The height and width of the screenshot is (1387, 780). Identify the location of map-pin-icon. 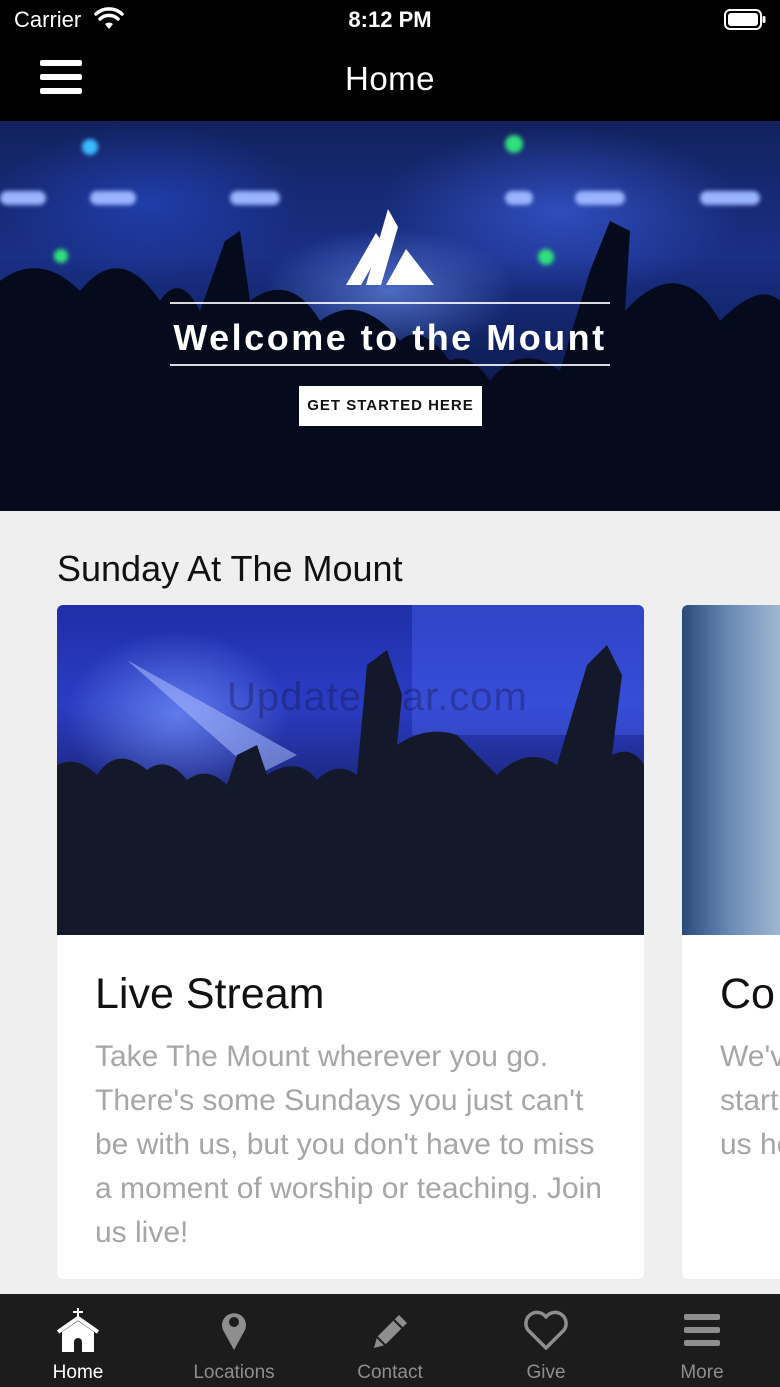
(234, 1331).